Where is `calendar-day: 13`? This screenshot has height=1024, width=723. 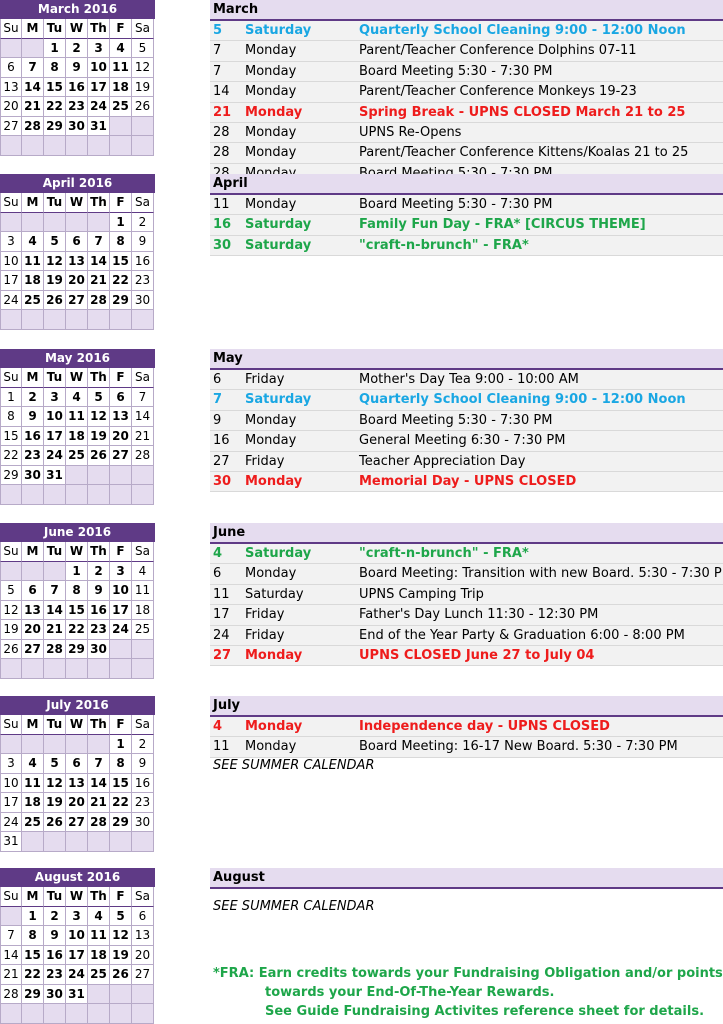
calendar-day: 13 is located at coordinates (143, 936).